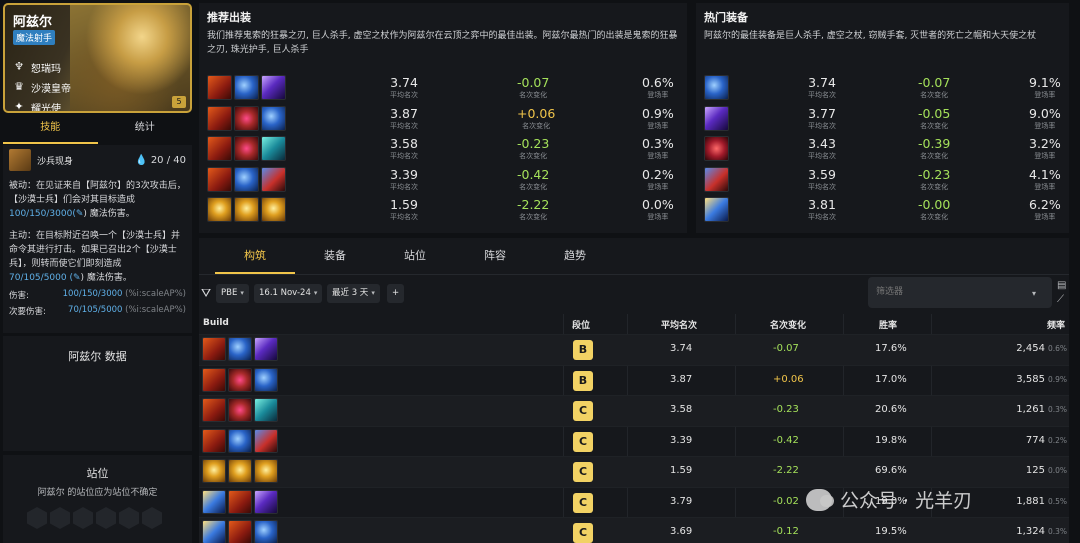 Image resolution: width=1080 pixels, height=543 pixels. I want to click on filter-icon: ⛛, so click(208, 293).